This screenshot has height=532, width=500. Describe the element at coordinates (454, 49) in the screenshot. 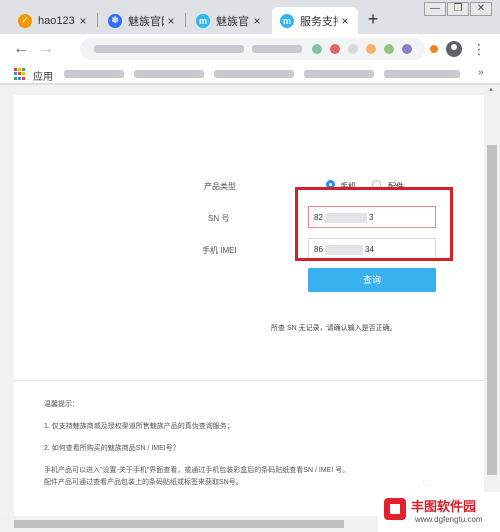

I see `profile-avatar-icon` at that location.